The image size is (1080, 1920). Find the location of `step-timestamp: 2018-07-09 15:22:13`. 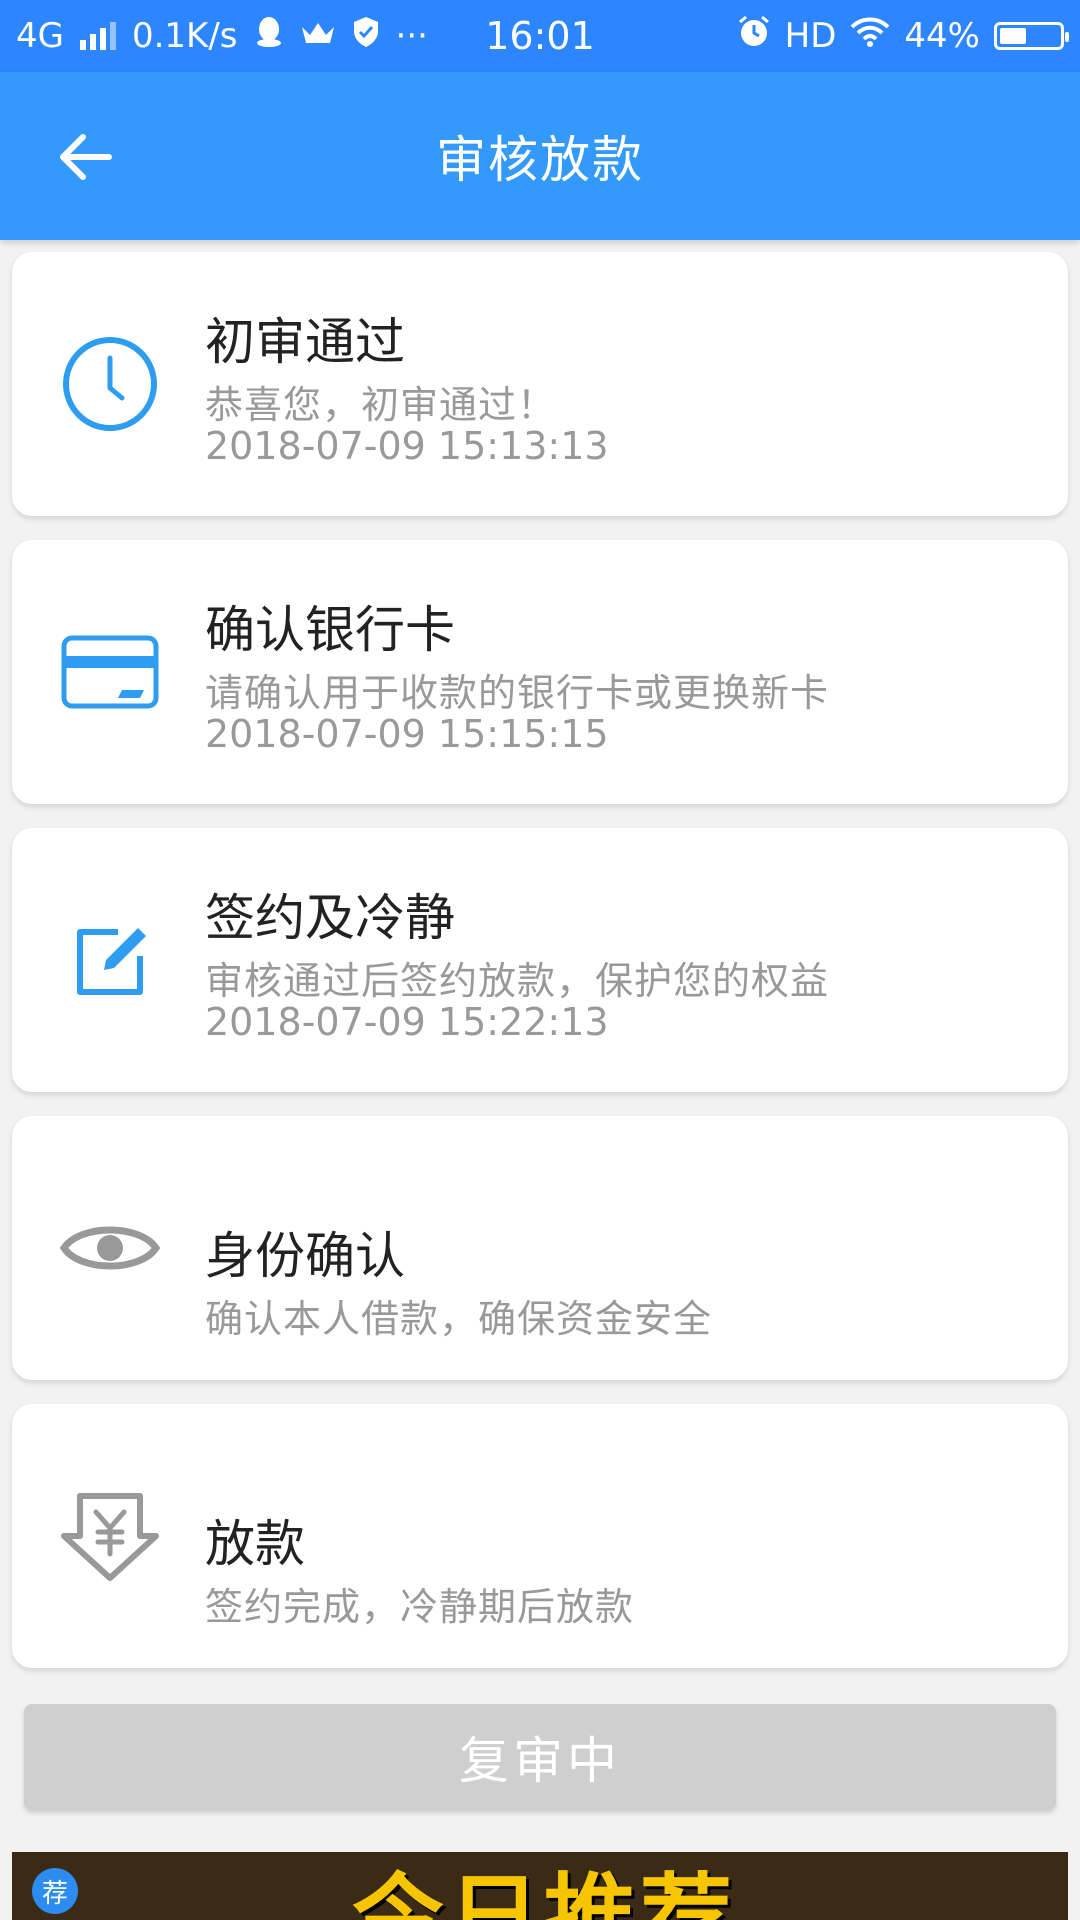

step-timestamp: 2018-07-09 15:22:13 is located at coordinates (407, 1022).